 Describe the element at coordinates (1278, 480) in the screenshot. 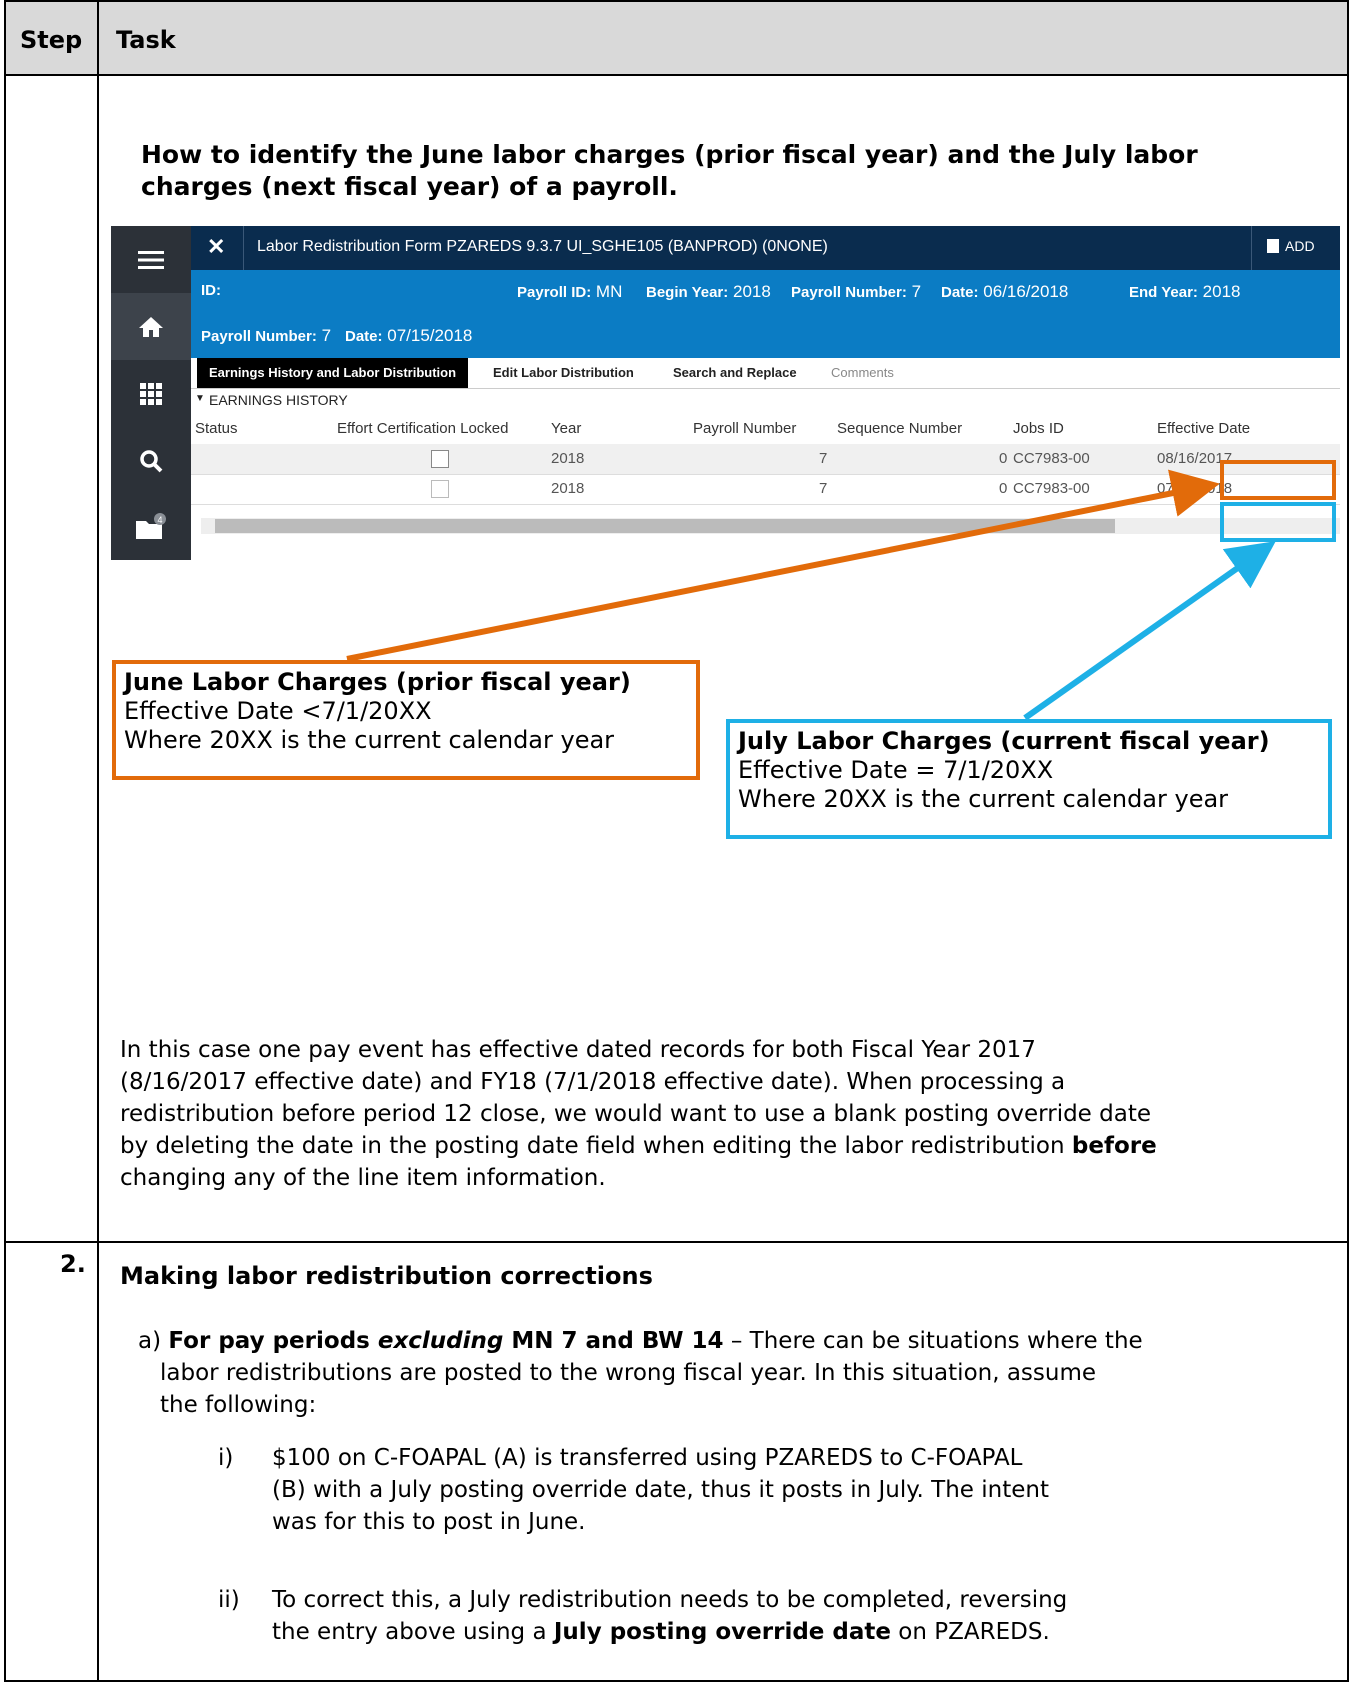

I see `june-highlight-box` at that location.